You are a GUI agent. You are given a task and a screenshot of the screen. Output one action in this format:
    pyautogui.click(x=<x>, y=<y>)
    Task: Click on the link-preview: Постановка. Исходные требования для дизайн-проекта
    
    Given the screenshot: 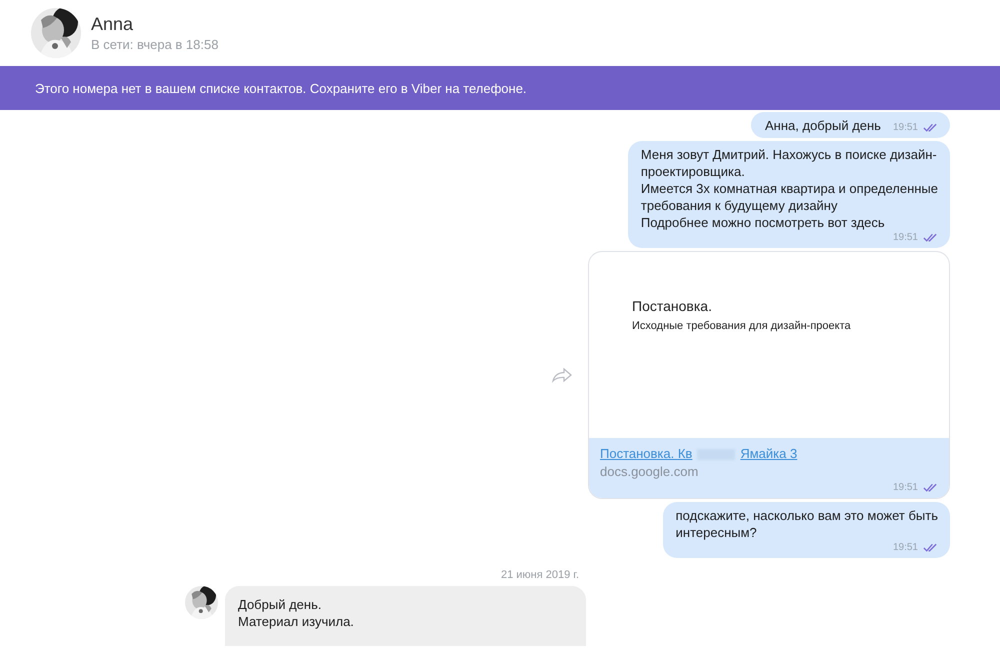 What is the action you would take?
    pyautogui.click(x=769, y=345)
    